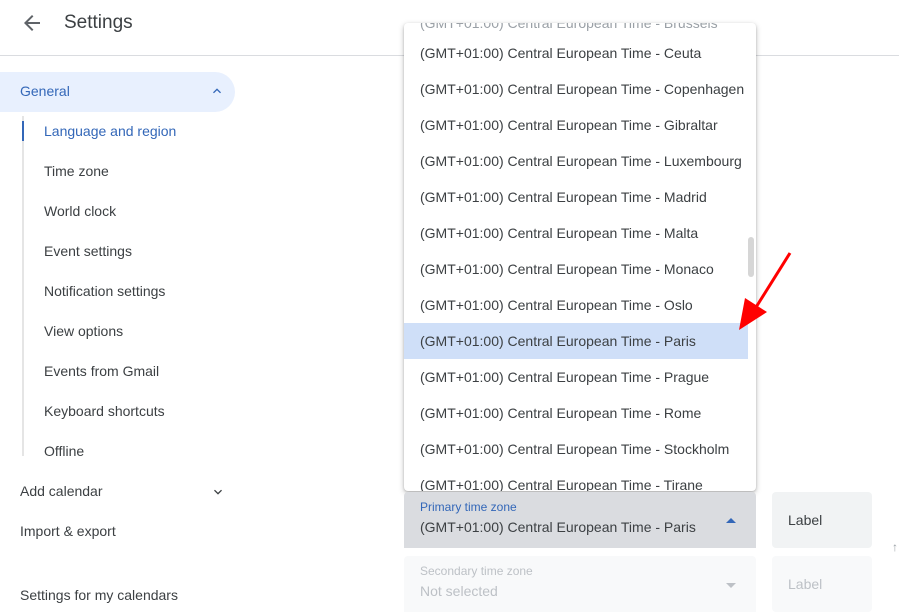 Image resolution: width=899 pixels, height=612 pixels. What do you see at coordinates (104, 291) in the screenshot?
I see `sidebar-item-notification-settings: Notification settings` at bounding box center [104, 291].